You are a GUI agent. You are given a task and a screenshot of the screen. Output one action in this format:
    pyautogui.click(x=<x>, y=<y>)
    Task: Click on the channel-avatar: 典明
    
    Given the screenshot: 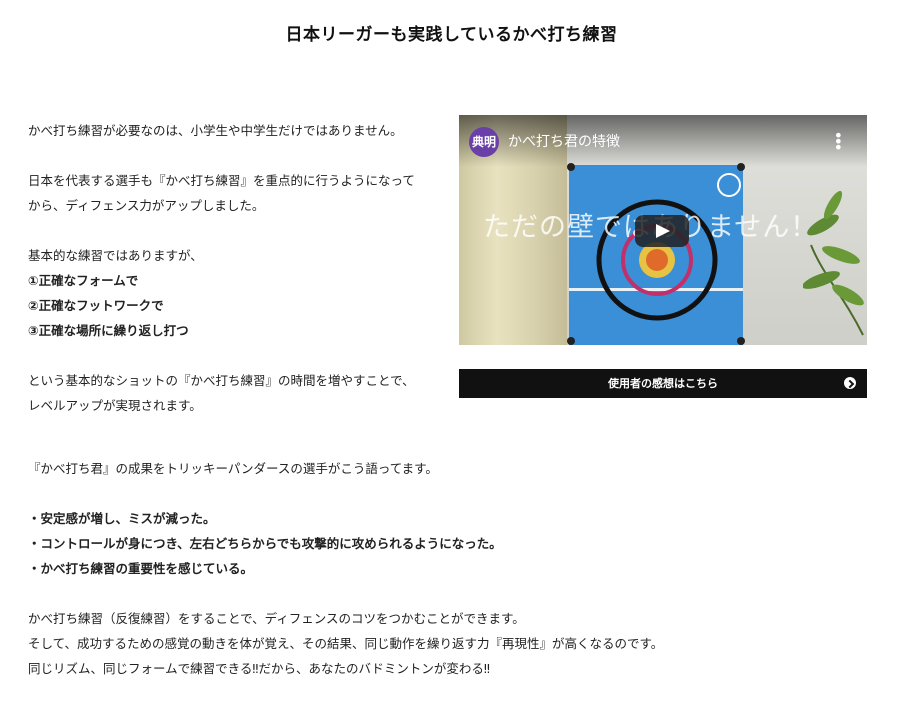 What is the action you would take?
    pyautogui.click(x=484, y=142)
    